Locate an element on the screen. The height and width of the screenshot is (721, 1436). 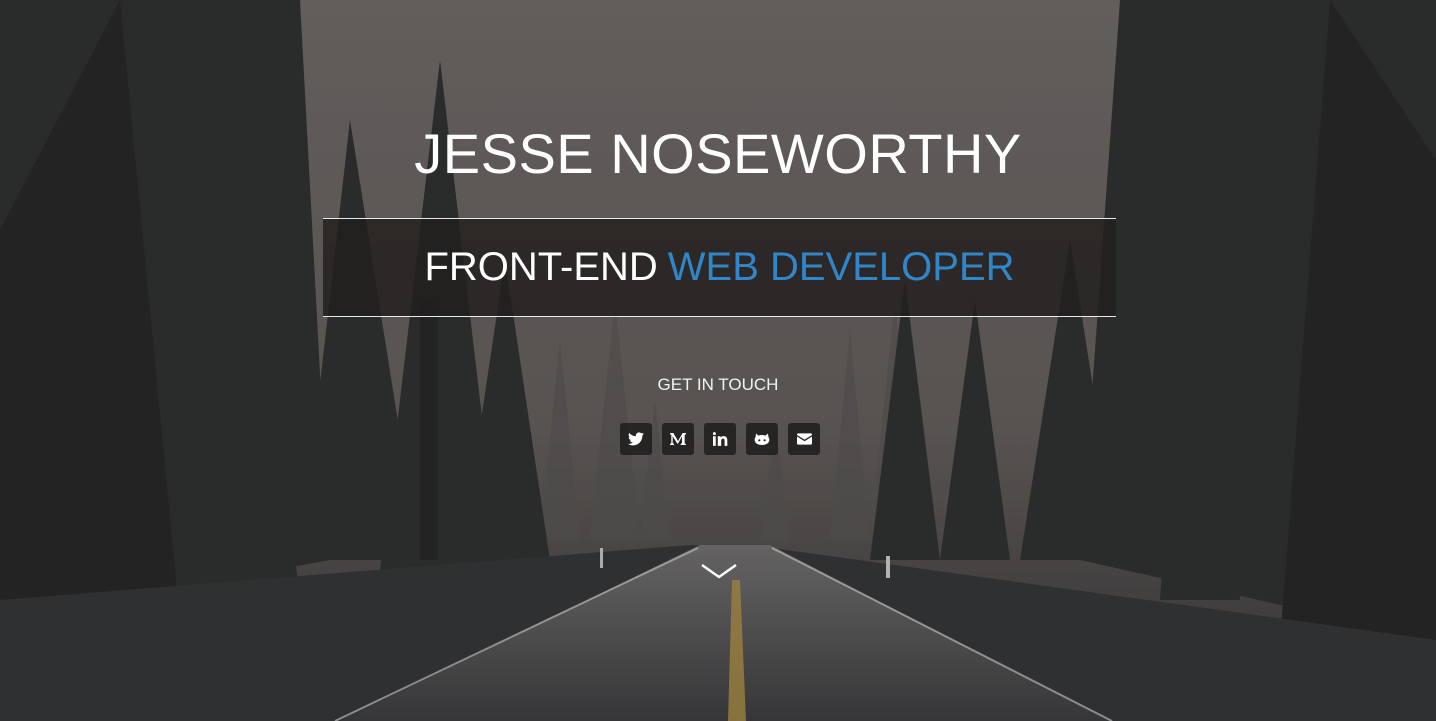
twitter-icon is located at coordinates (636, 439).